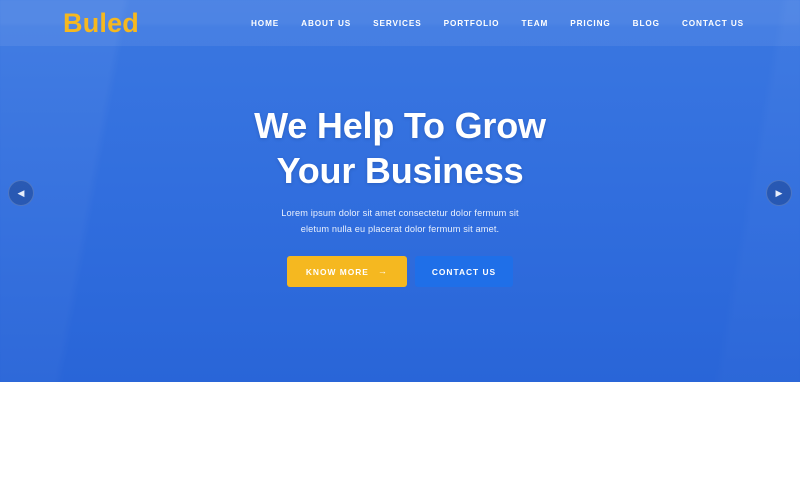  Describe the element at coordinates (646, 23) in the screenshot. I see `nav-item-blog: BLOG` at that location.